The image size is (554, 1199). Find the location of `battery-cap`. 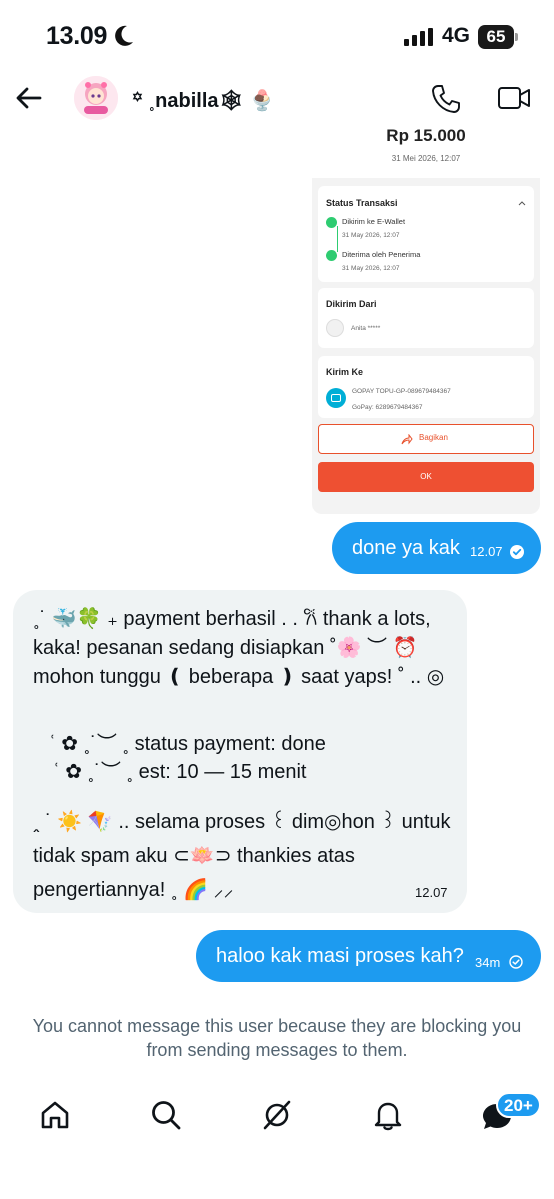

battery-cap is located at coordinates (516, 37).